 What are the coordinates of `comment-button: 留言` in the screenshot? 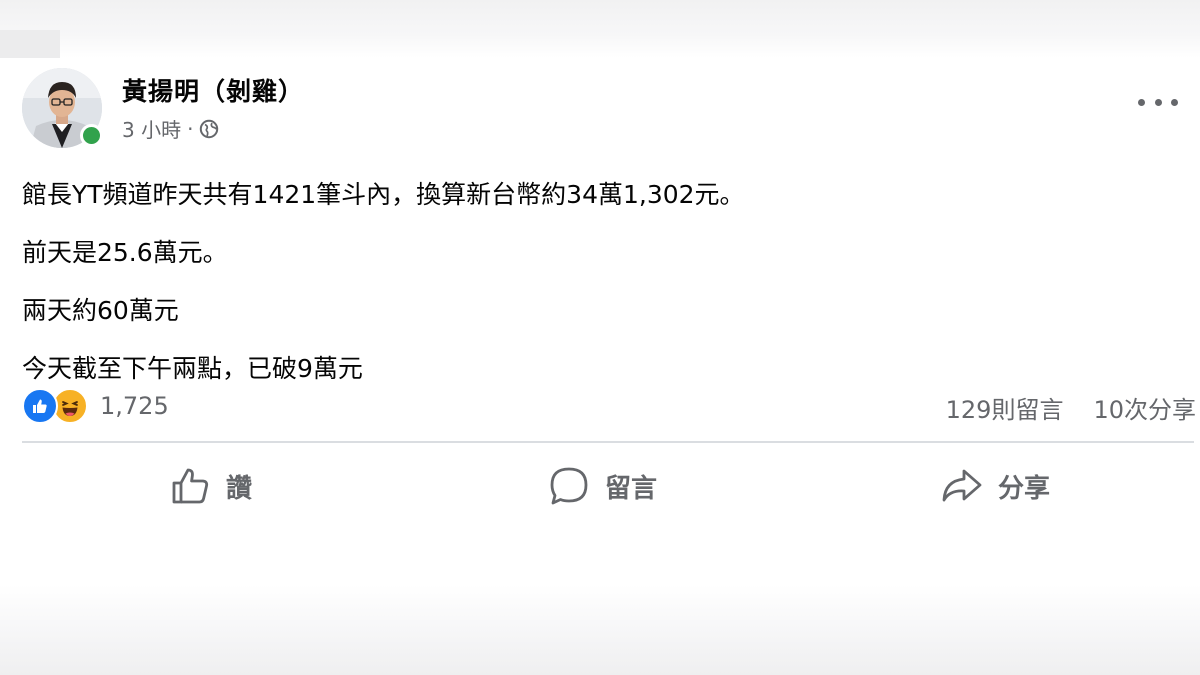 It's located at (602, 486).